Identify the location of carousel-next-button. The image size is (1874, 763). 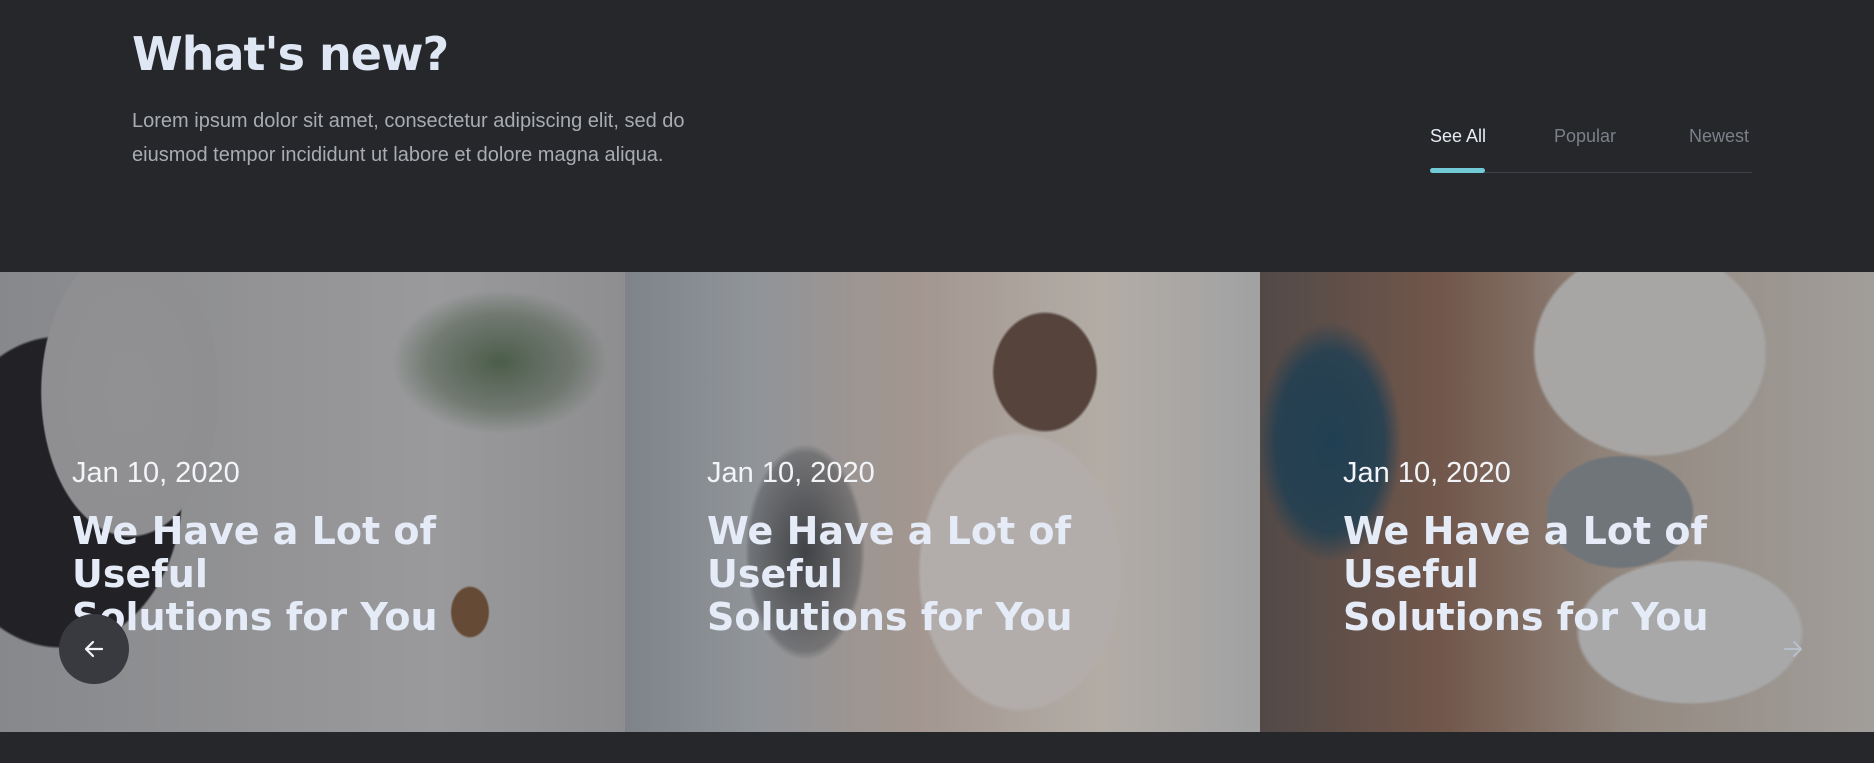
(1793, 649).